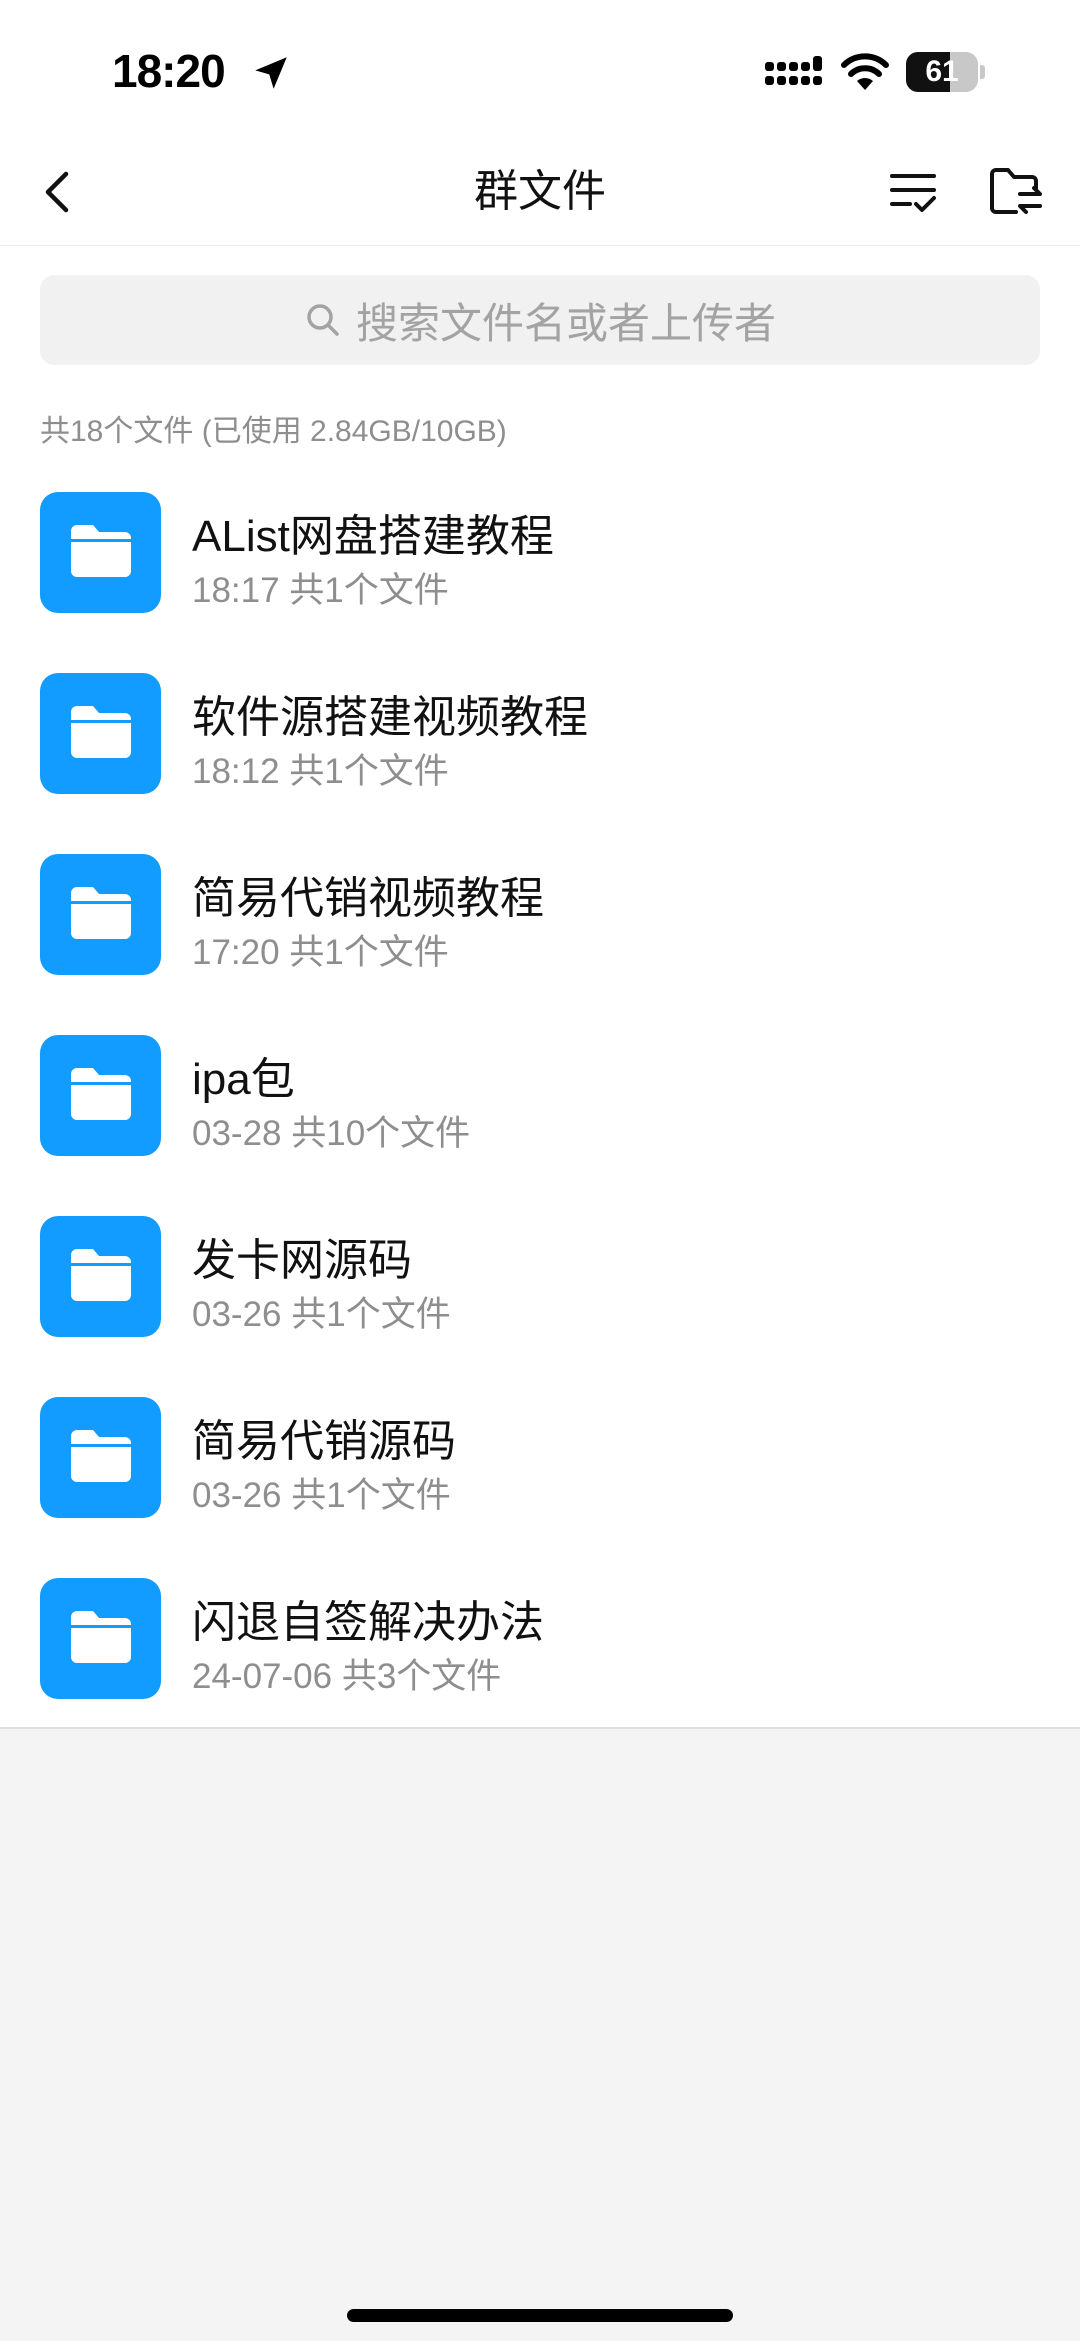  Describe the element at coordinates (373, 536) in the screenshot. I see `folder-name: AList网盘搭建教程` at that location.